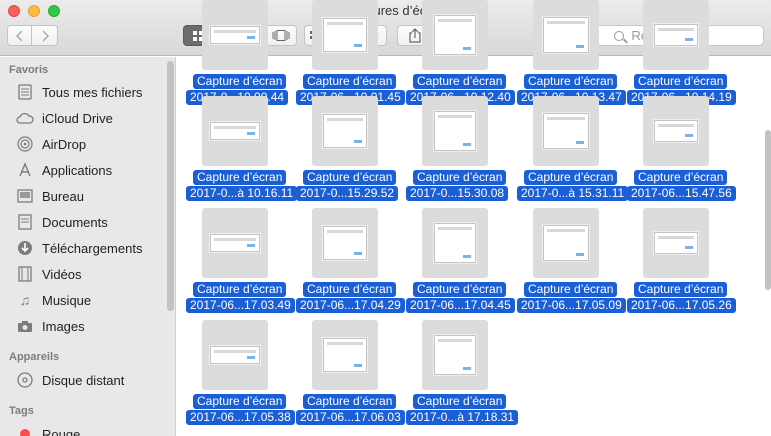 The width and height of the screenshot is (771, 436). I want to click on file-item: Capture d’écran 2017-06...17.04.45, so click(461, 264).